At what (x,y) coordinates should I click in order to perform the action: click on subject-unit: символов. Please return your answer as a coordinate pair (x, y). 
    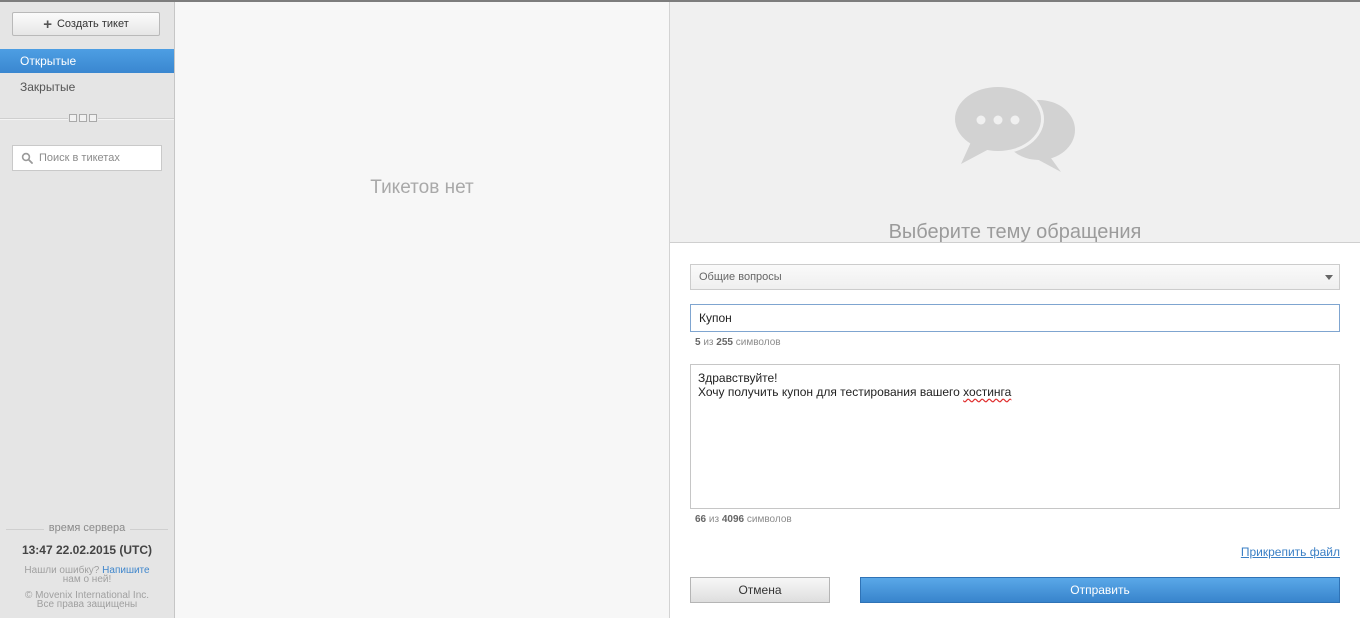
    Looking at the image, I should click on (758, 342).